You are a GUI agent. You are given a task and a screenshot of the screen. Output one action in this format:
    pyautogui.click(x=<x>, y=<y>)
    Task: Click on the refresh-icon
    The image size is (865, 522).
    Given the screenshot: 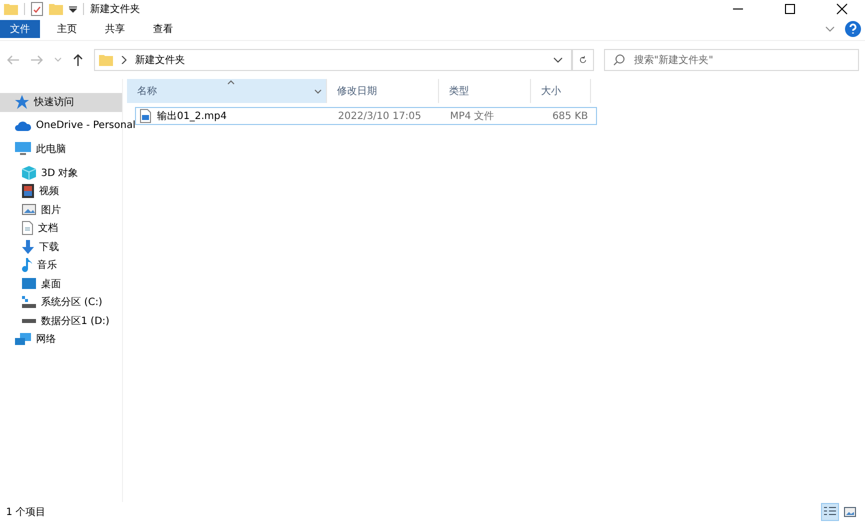 What is the action you would take?
    pyautogui.click(x=583, y=60)
    